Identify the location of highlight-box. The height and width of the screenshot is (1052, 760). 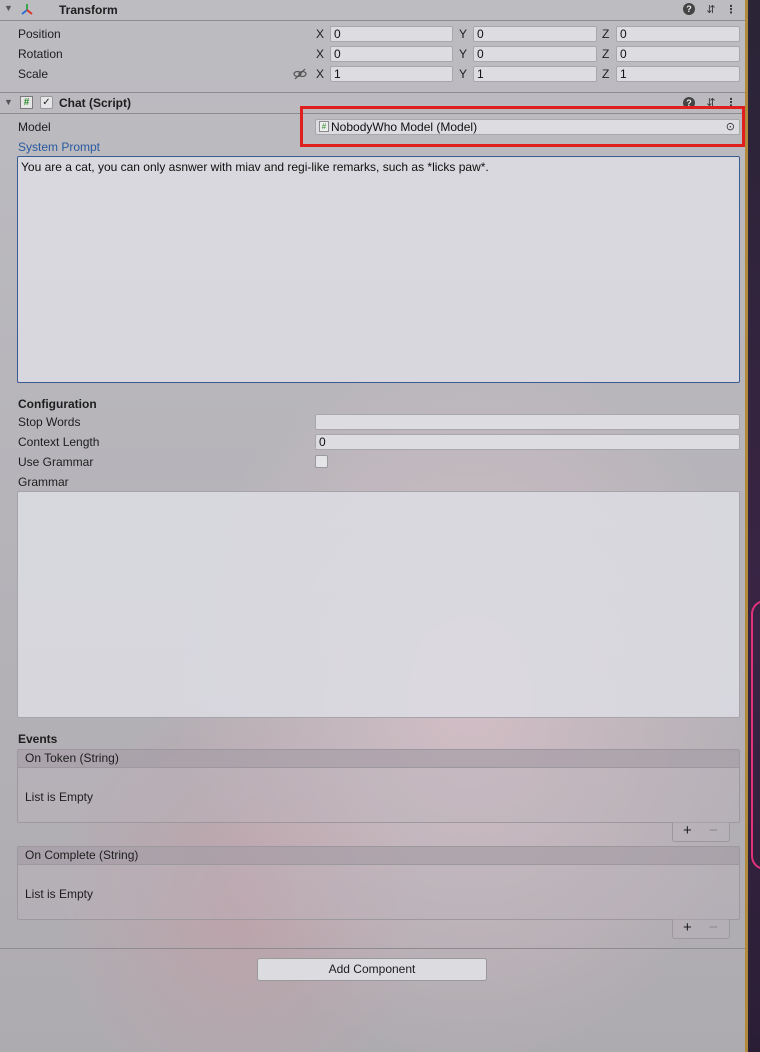
(522, 126).